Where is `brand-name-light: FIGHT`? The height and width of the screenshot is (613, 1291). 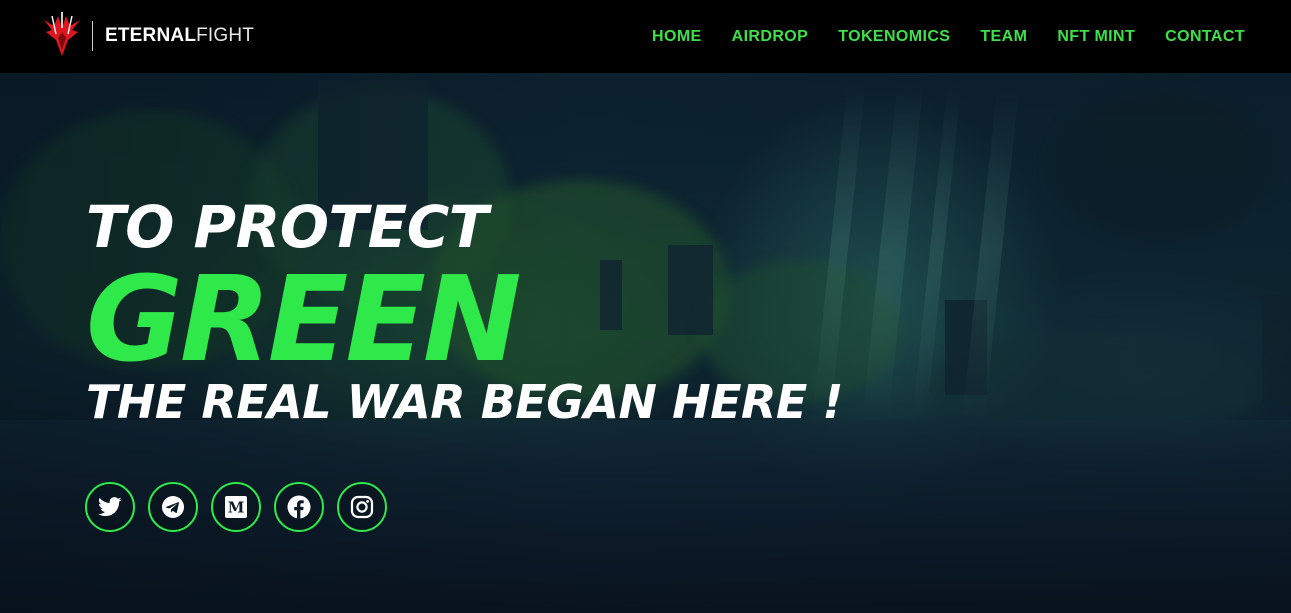
brand-name-light: FIGHT is located at coordinates (225, 35).